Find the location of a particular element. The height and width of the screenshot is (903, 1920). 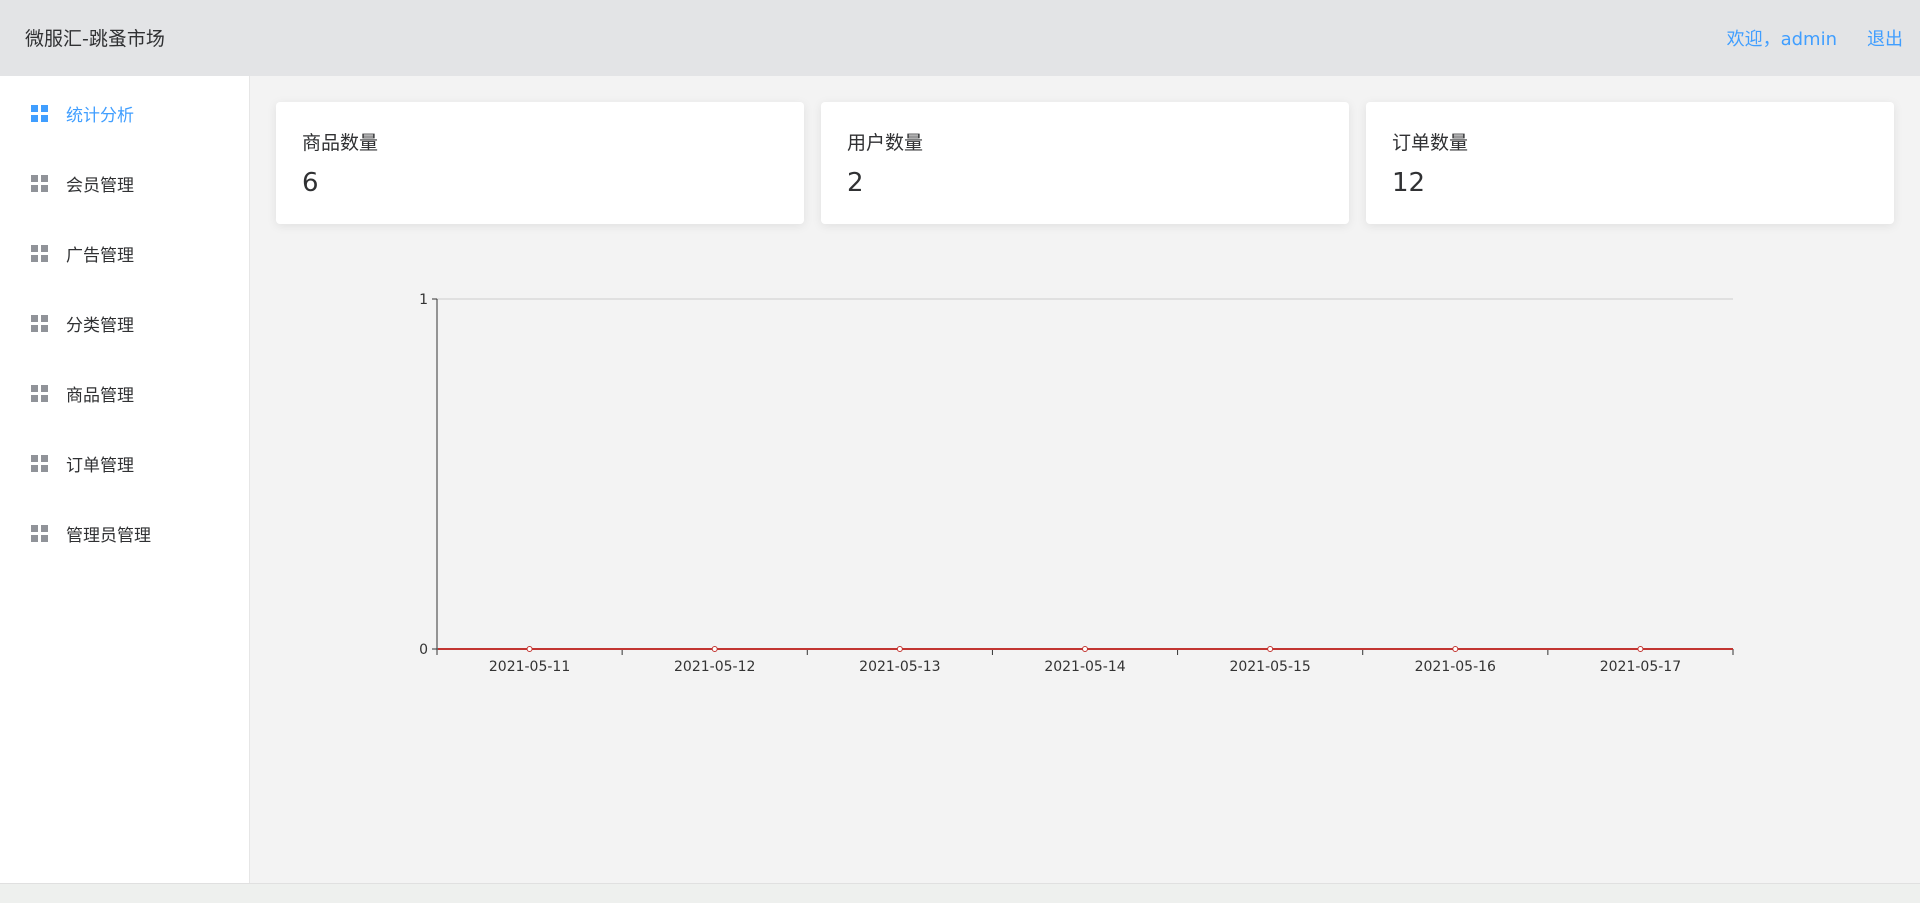

sidebar-item-label: 统计分析 is located at coordinates (100, 115).